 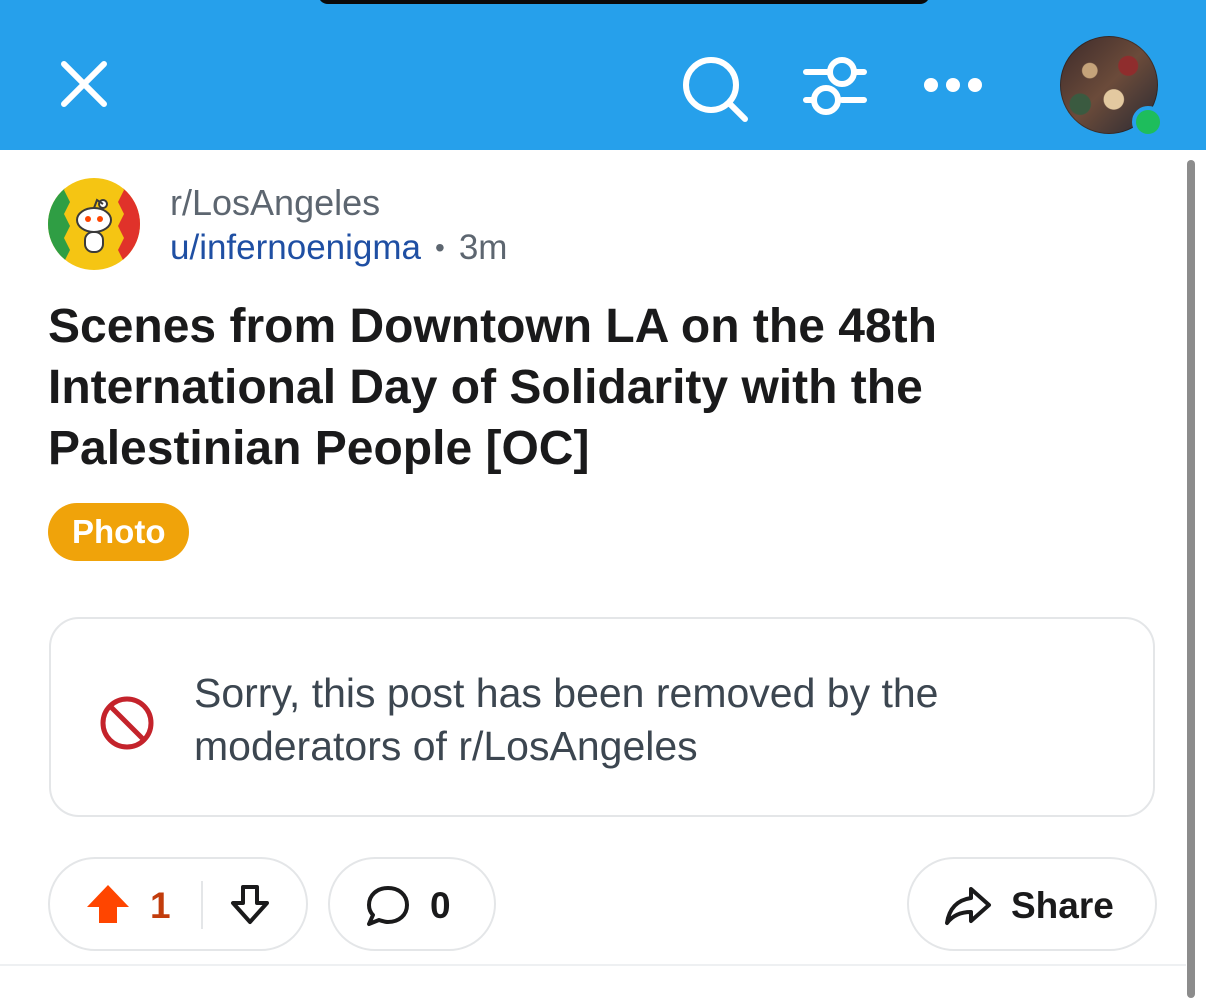 I want to click on online-status-indicator, so click(x=1148, y=122).